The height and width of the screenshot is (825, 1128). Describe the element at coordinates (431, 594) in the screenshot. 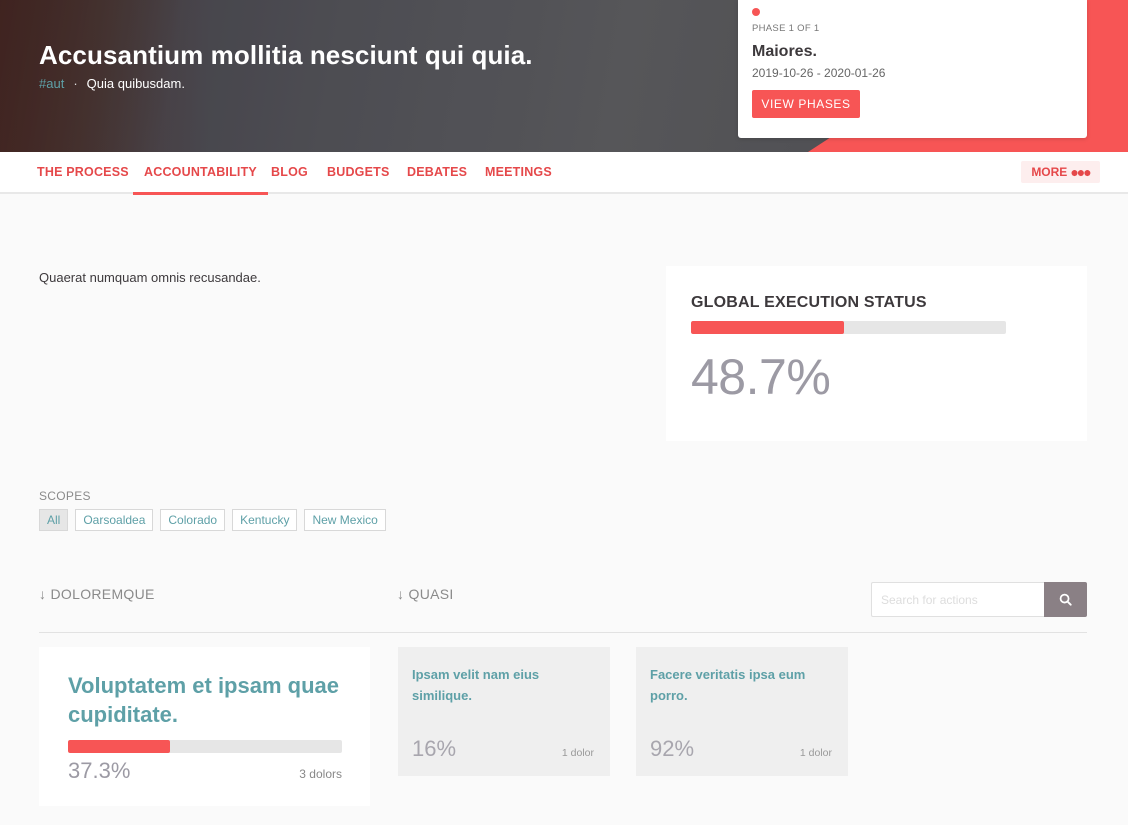

I see `sort-quasi-label: QUASI` at that location.